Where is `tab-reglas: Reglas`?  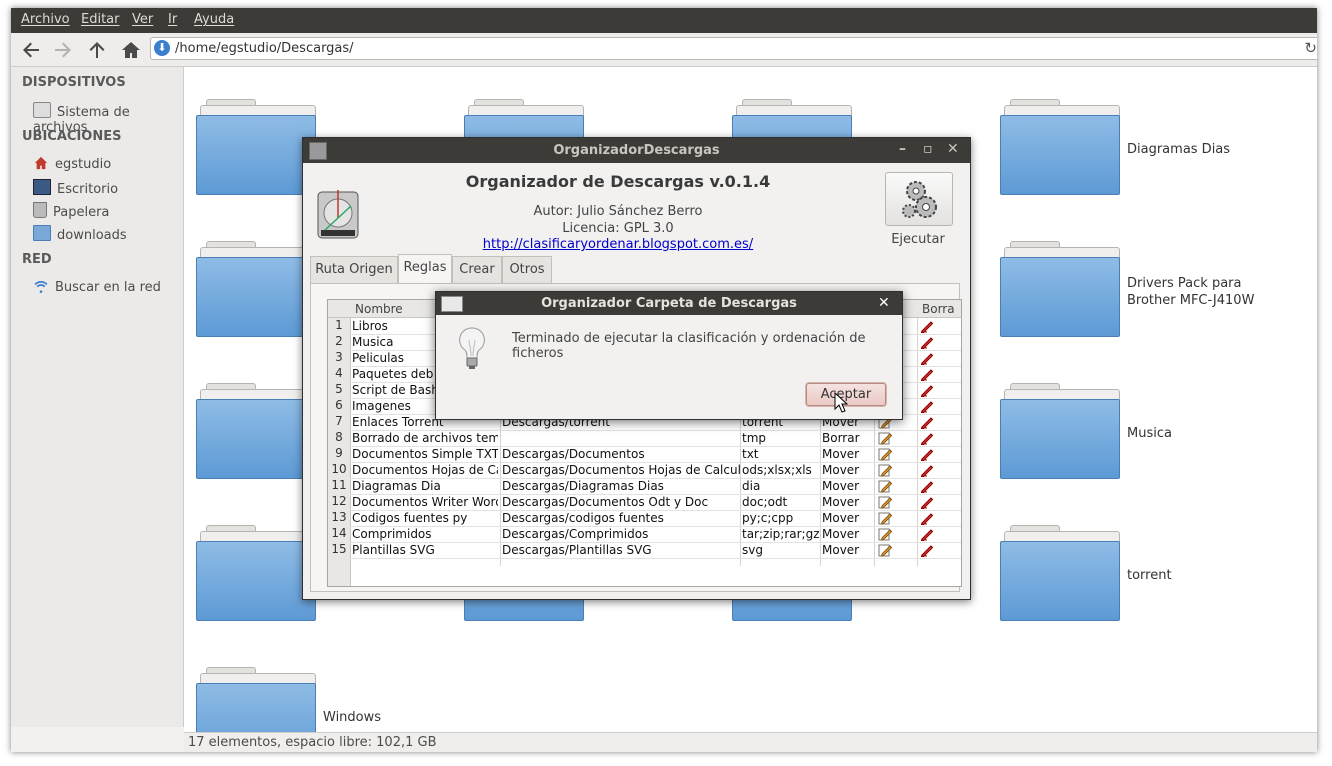
tab-reglas: Reglas is located at coordinates (425, 268).